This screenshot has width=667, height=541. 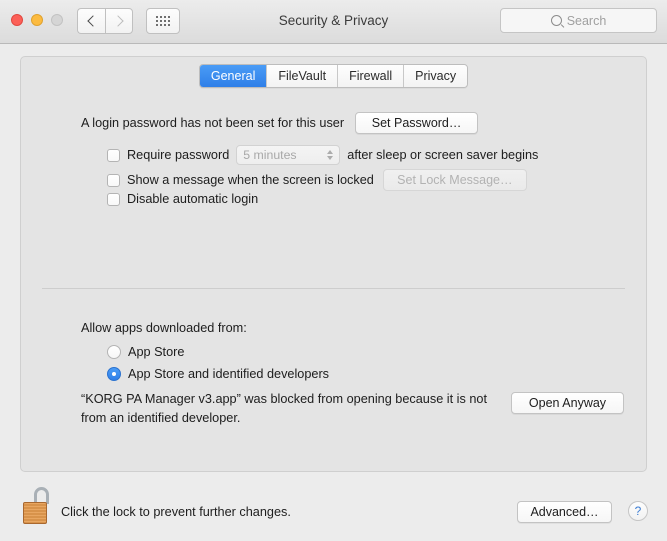 I want to click on tab-general: General, so click(x=233, y=76).